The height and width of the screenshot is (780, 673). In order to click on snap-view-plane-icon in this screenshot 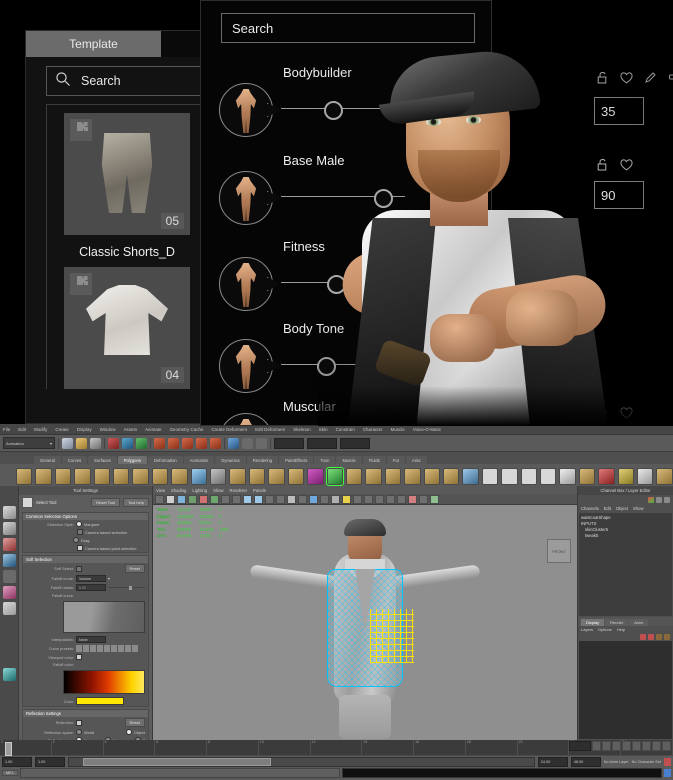, I will do `click(201, 443)`.